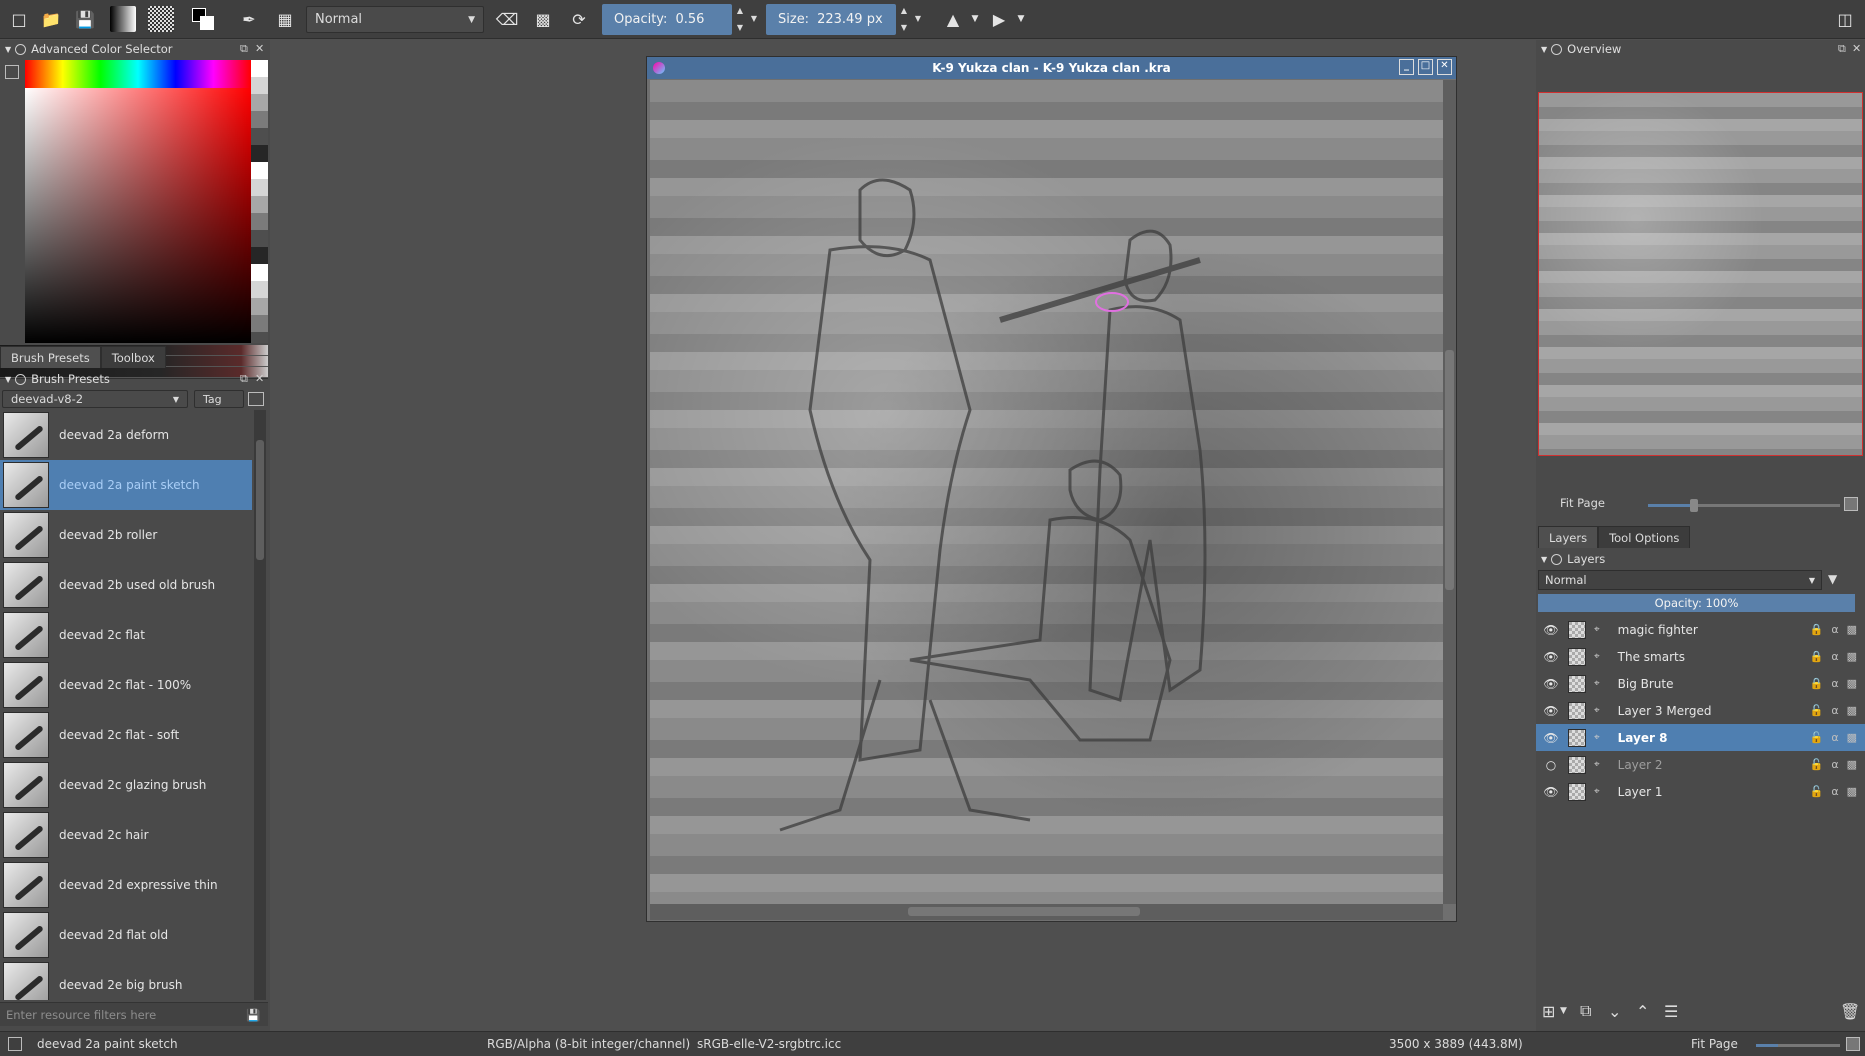 This screenshot has height=1056, width=1865. What do you see at coordinates (1700, 683) in the screenshot?
I see `layer-row: 👁 ⌖ Big Brute 🔒 α ▩` at bounding box center [1700, 683].